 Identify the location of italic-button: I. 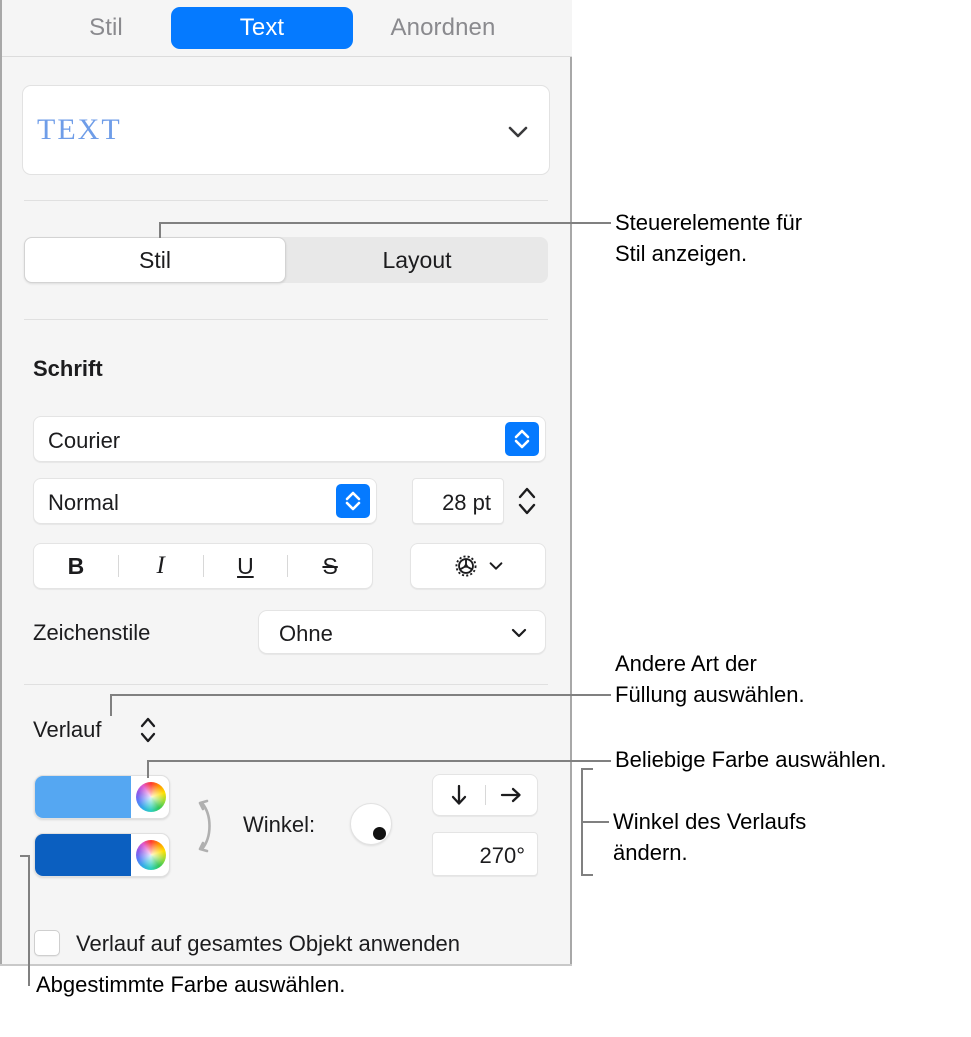
(161, 566).